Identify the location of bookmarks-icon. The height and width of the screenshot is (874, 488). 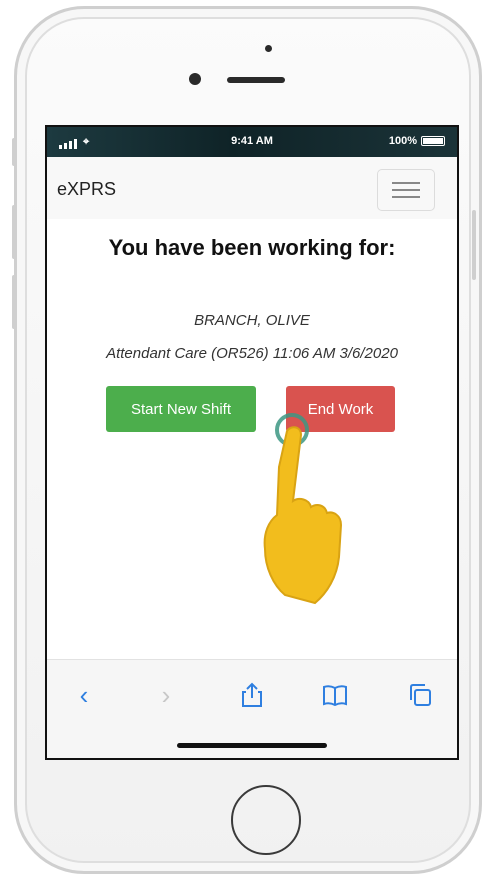
(335, 695).